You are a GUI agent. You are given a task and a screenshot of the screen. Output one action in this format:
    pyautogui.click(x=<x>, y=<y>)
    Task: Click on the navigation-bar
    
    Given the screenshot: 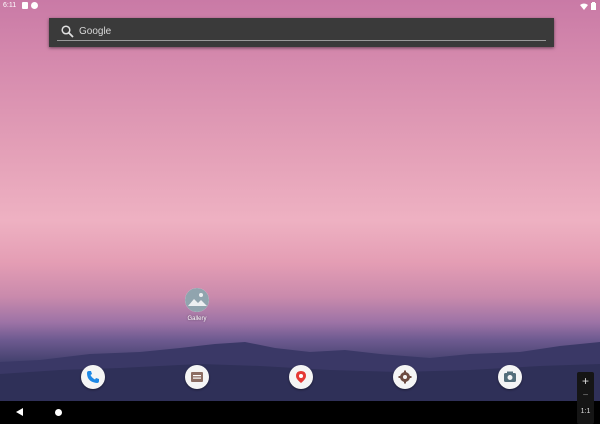 What is the action you would take?
    pyautogui.click(x=300, y=412)
    